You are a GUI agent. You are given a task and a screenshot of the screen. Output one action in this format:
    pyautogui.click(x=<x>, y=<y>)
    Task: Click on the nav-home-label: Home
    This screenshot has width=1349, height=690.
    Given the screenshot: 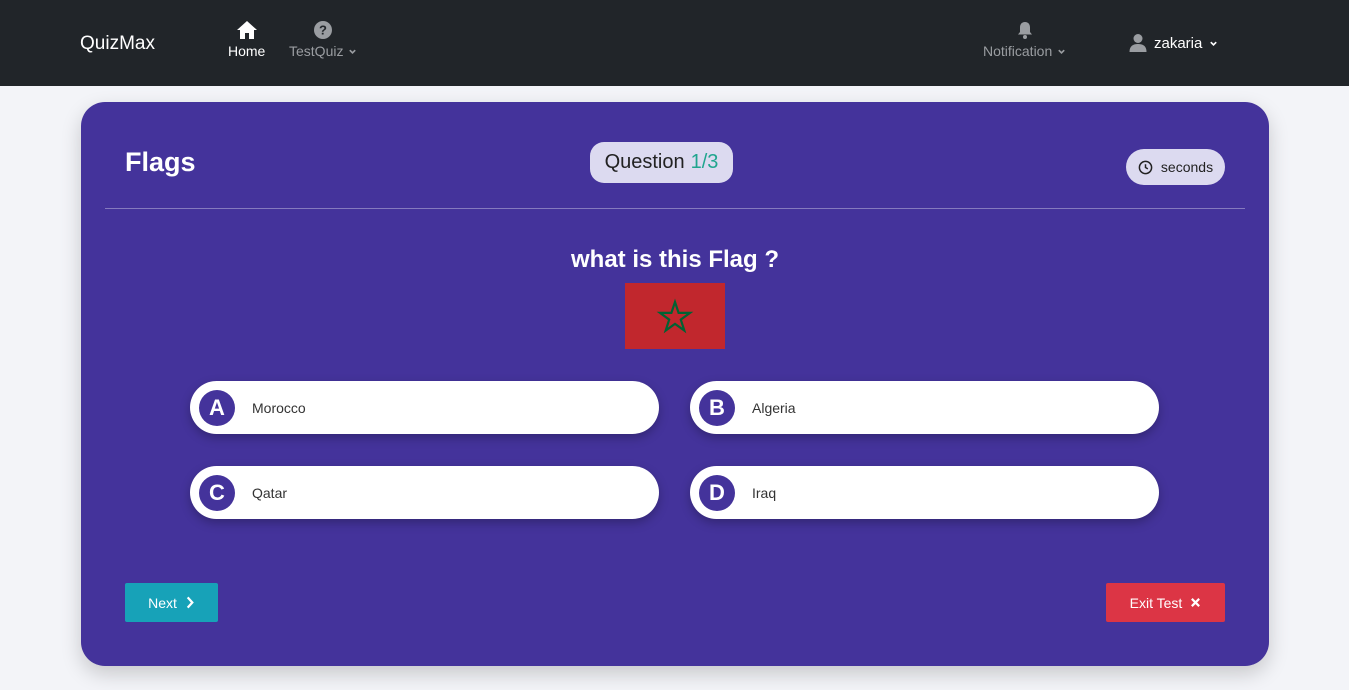 What is the action you would take?
    pyautogui.click(x=247, y=51)
    